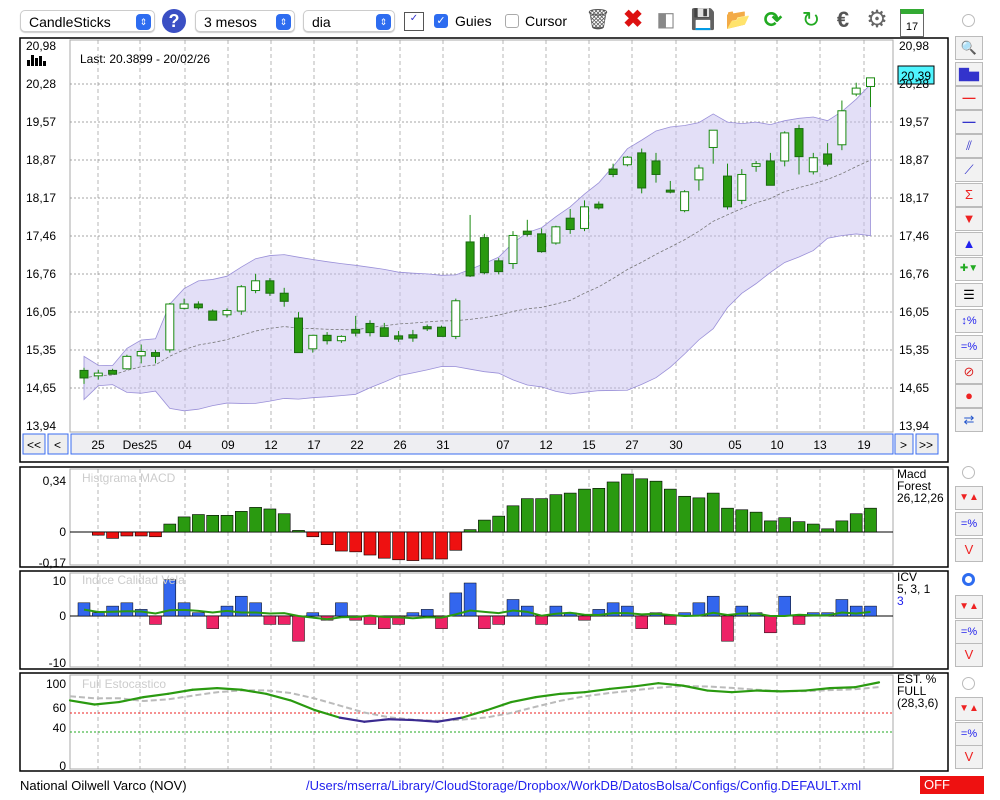  I want to click on stoch-k-segment, so click(401, 720).